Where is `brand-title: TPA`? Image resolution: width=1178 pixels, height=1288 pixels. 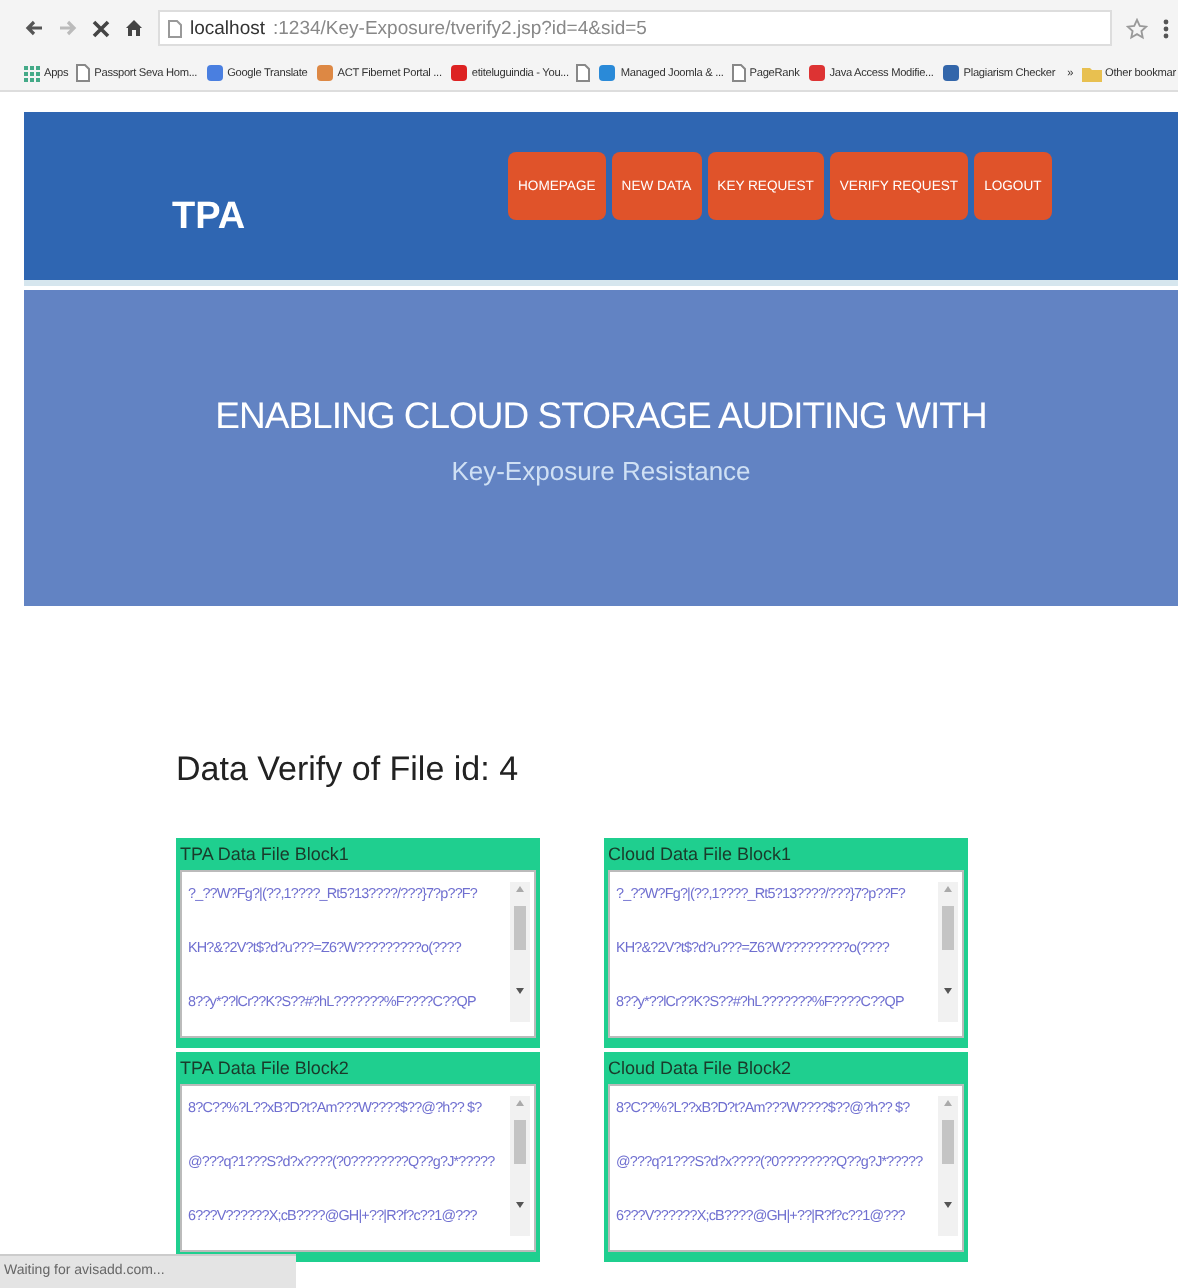
brand-title: TPA is located at coordinates (209, 218).